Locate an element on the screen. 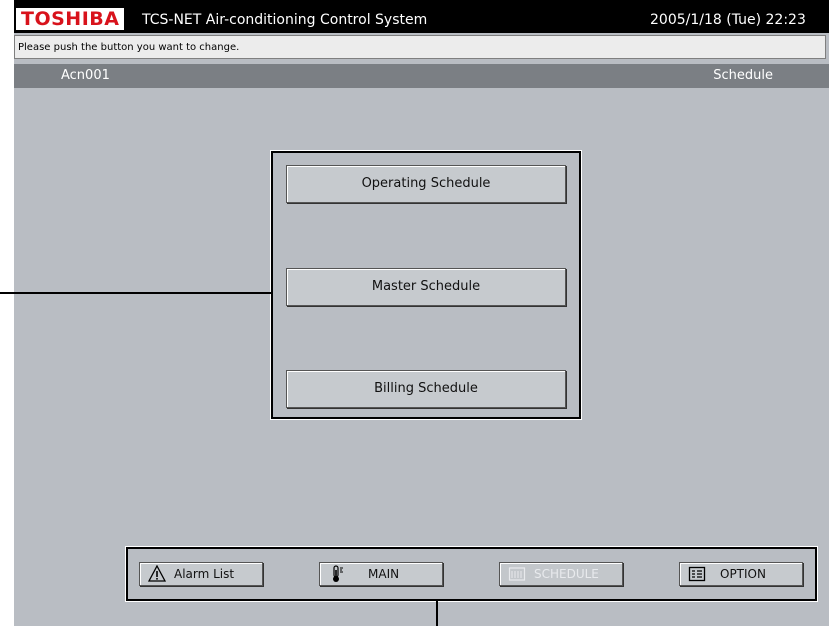  toshiba-logo: TOSHIBA is located at coordinates (70, 19).